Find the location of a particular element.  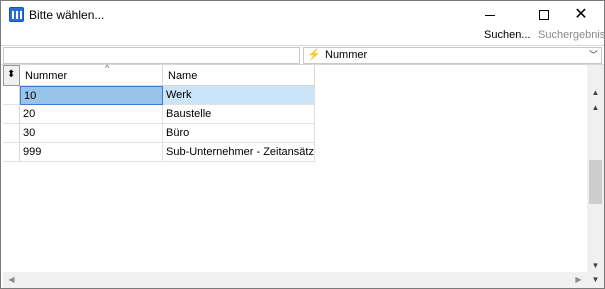

scroll-down-icon: ▼ is located at coordinates (595, 265).